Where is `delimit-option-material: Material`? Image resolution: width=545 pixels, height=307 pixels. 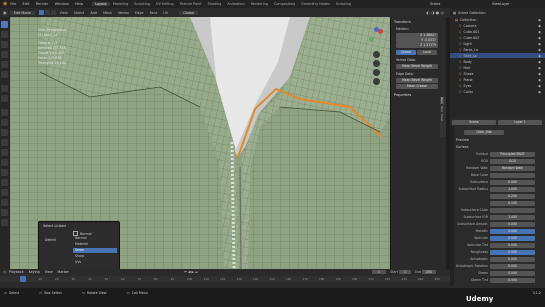
delimit-option-material: Material is located at coordinates (95, 244).